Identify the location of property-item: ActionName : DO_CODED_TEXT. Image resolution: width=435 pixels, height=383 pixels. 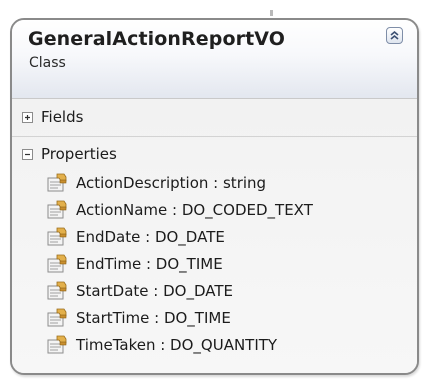
(179, 209).